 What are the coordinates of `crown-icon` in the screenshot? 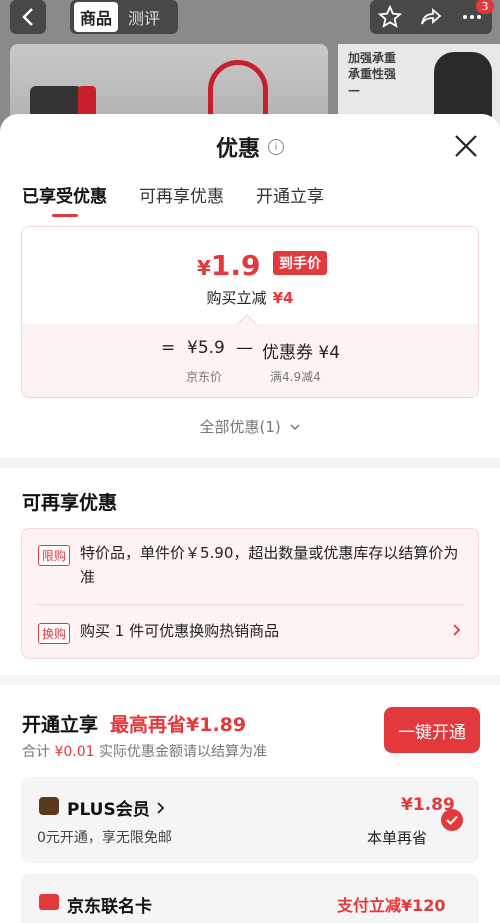 It's located at (49, 806).